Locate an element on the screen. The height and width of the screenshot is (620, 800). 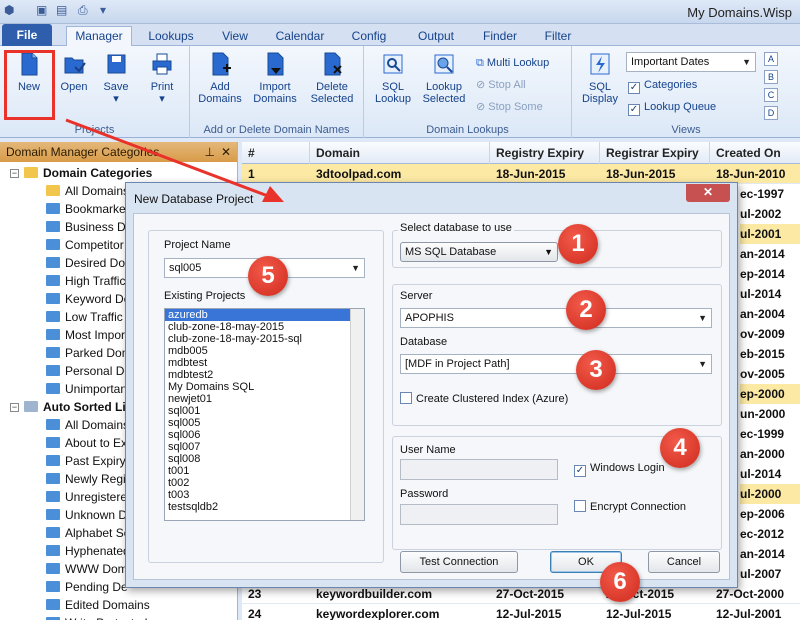
column-registry-expiry: Registry Expiry is located at coordinates (545, 153).